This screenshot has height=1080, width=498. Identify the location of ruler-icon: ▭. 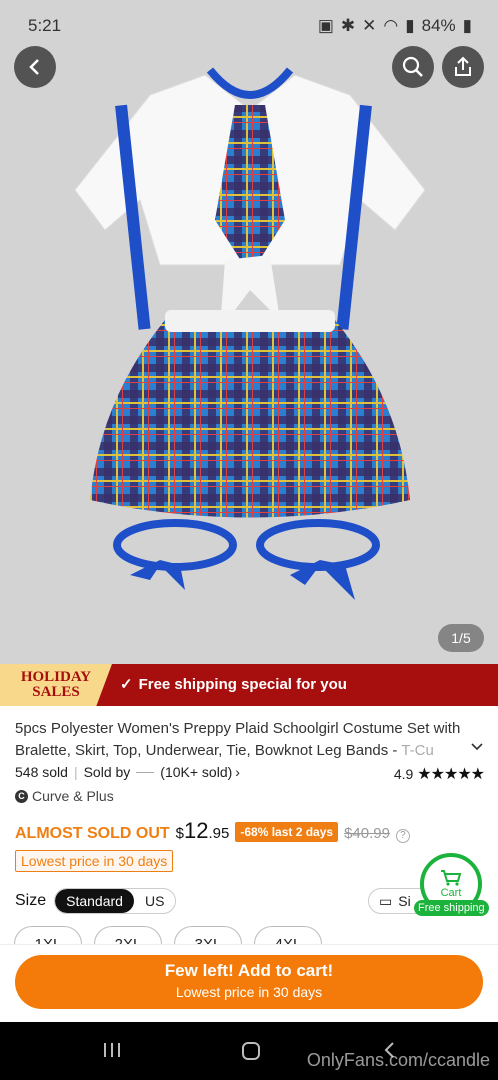
(386, 900).